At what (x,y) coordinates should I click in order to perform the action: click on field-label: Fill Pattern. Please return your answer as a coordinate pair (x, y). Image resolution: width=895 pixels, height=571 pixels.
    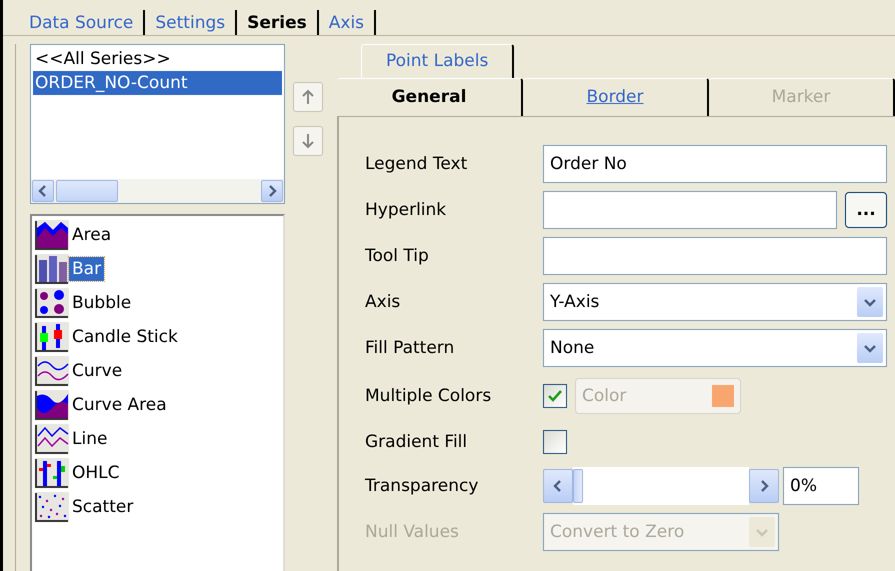
    Looking at the image, I should click on (410, 348).